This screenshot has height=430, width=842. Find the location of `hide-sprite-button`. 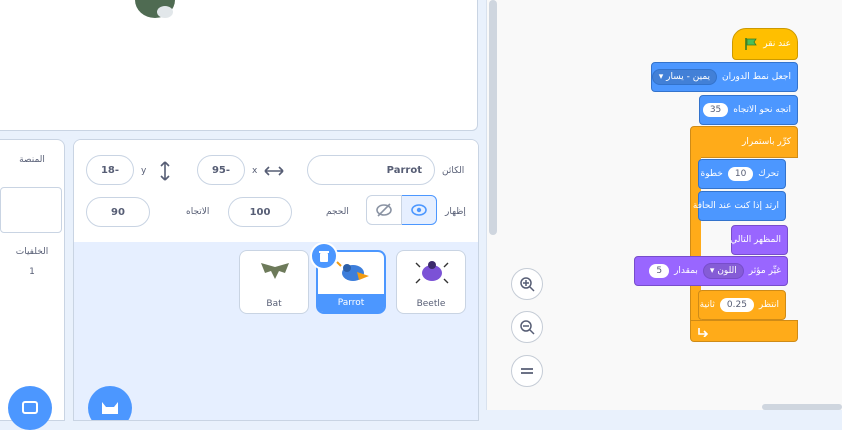

hide-sprite-button is located at coordinates (384, 210).